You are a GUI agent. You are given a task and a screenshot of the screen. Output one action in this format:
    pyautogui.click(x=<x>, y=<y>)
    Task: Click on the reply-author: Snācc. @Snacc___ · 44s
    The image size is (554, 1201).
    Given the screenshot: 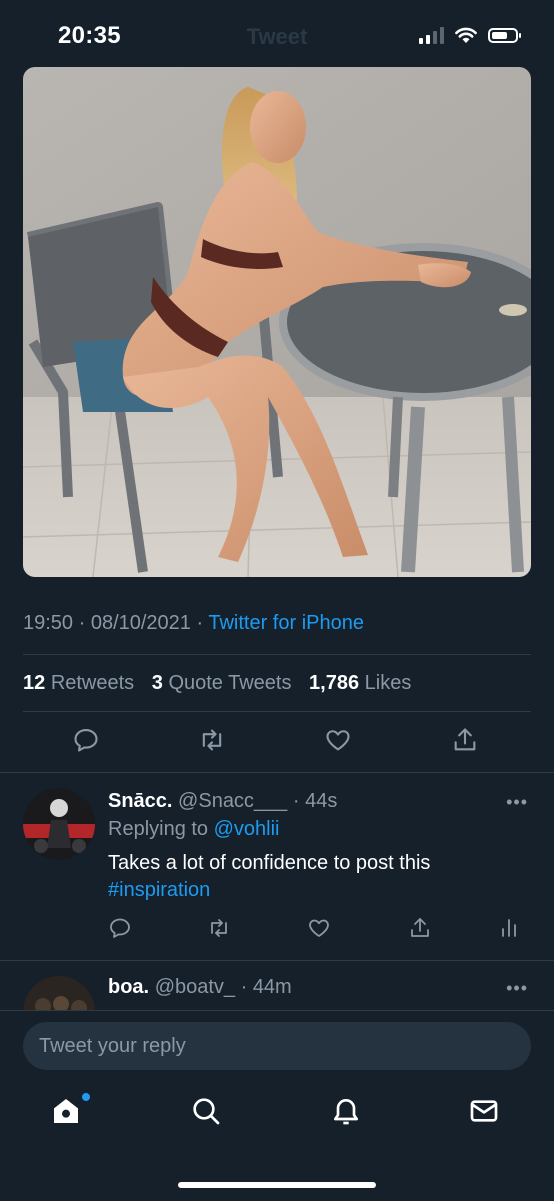 What is the action you would take?
    pyautogui.click(x=222, y=801)
    